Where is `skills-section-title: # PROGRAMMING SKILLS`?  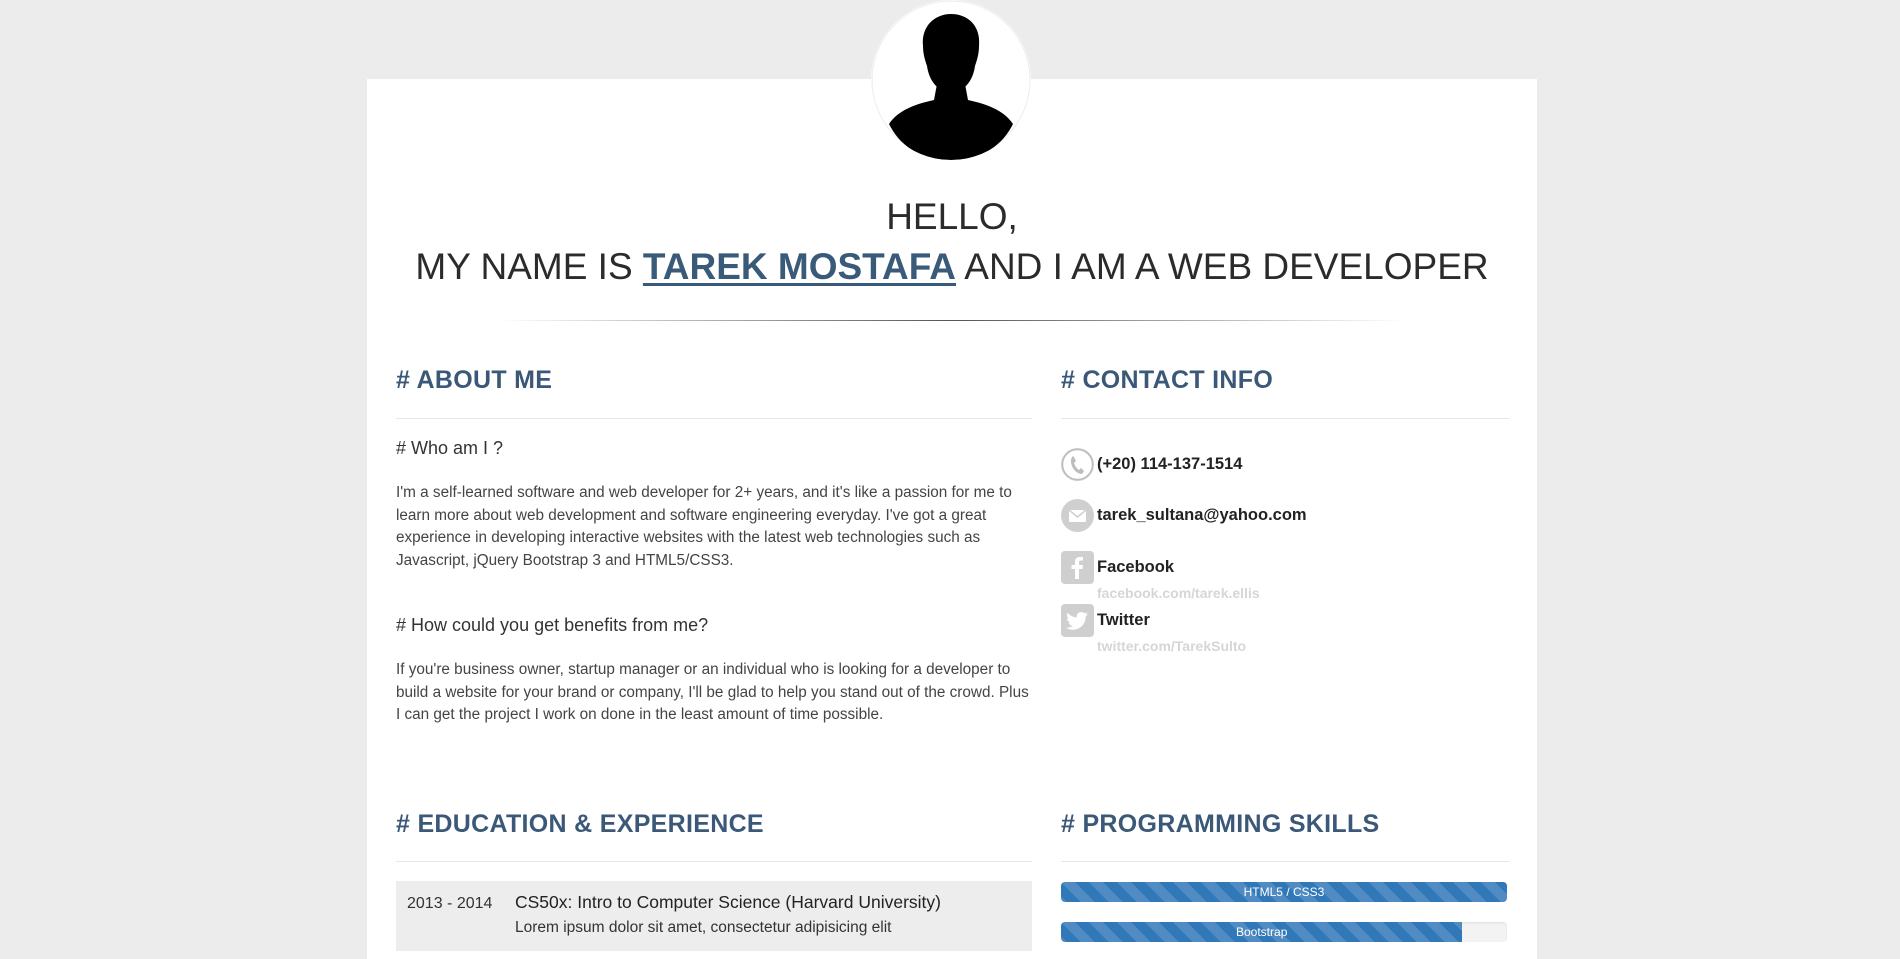
skills-section-title: # PROGRAMMING SKILLS is located at coordinates (1220, 824).